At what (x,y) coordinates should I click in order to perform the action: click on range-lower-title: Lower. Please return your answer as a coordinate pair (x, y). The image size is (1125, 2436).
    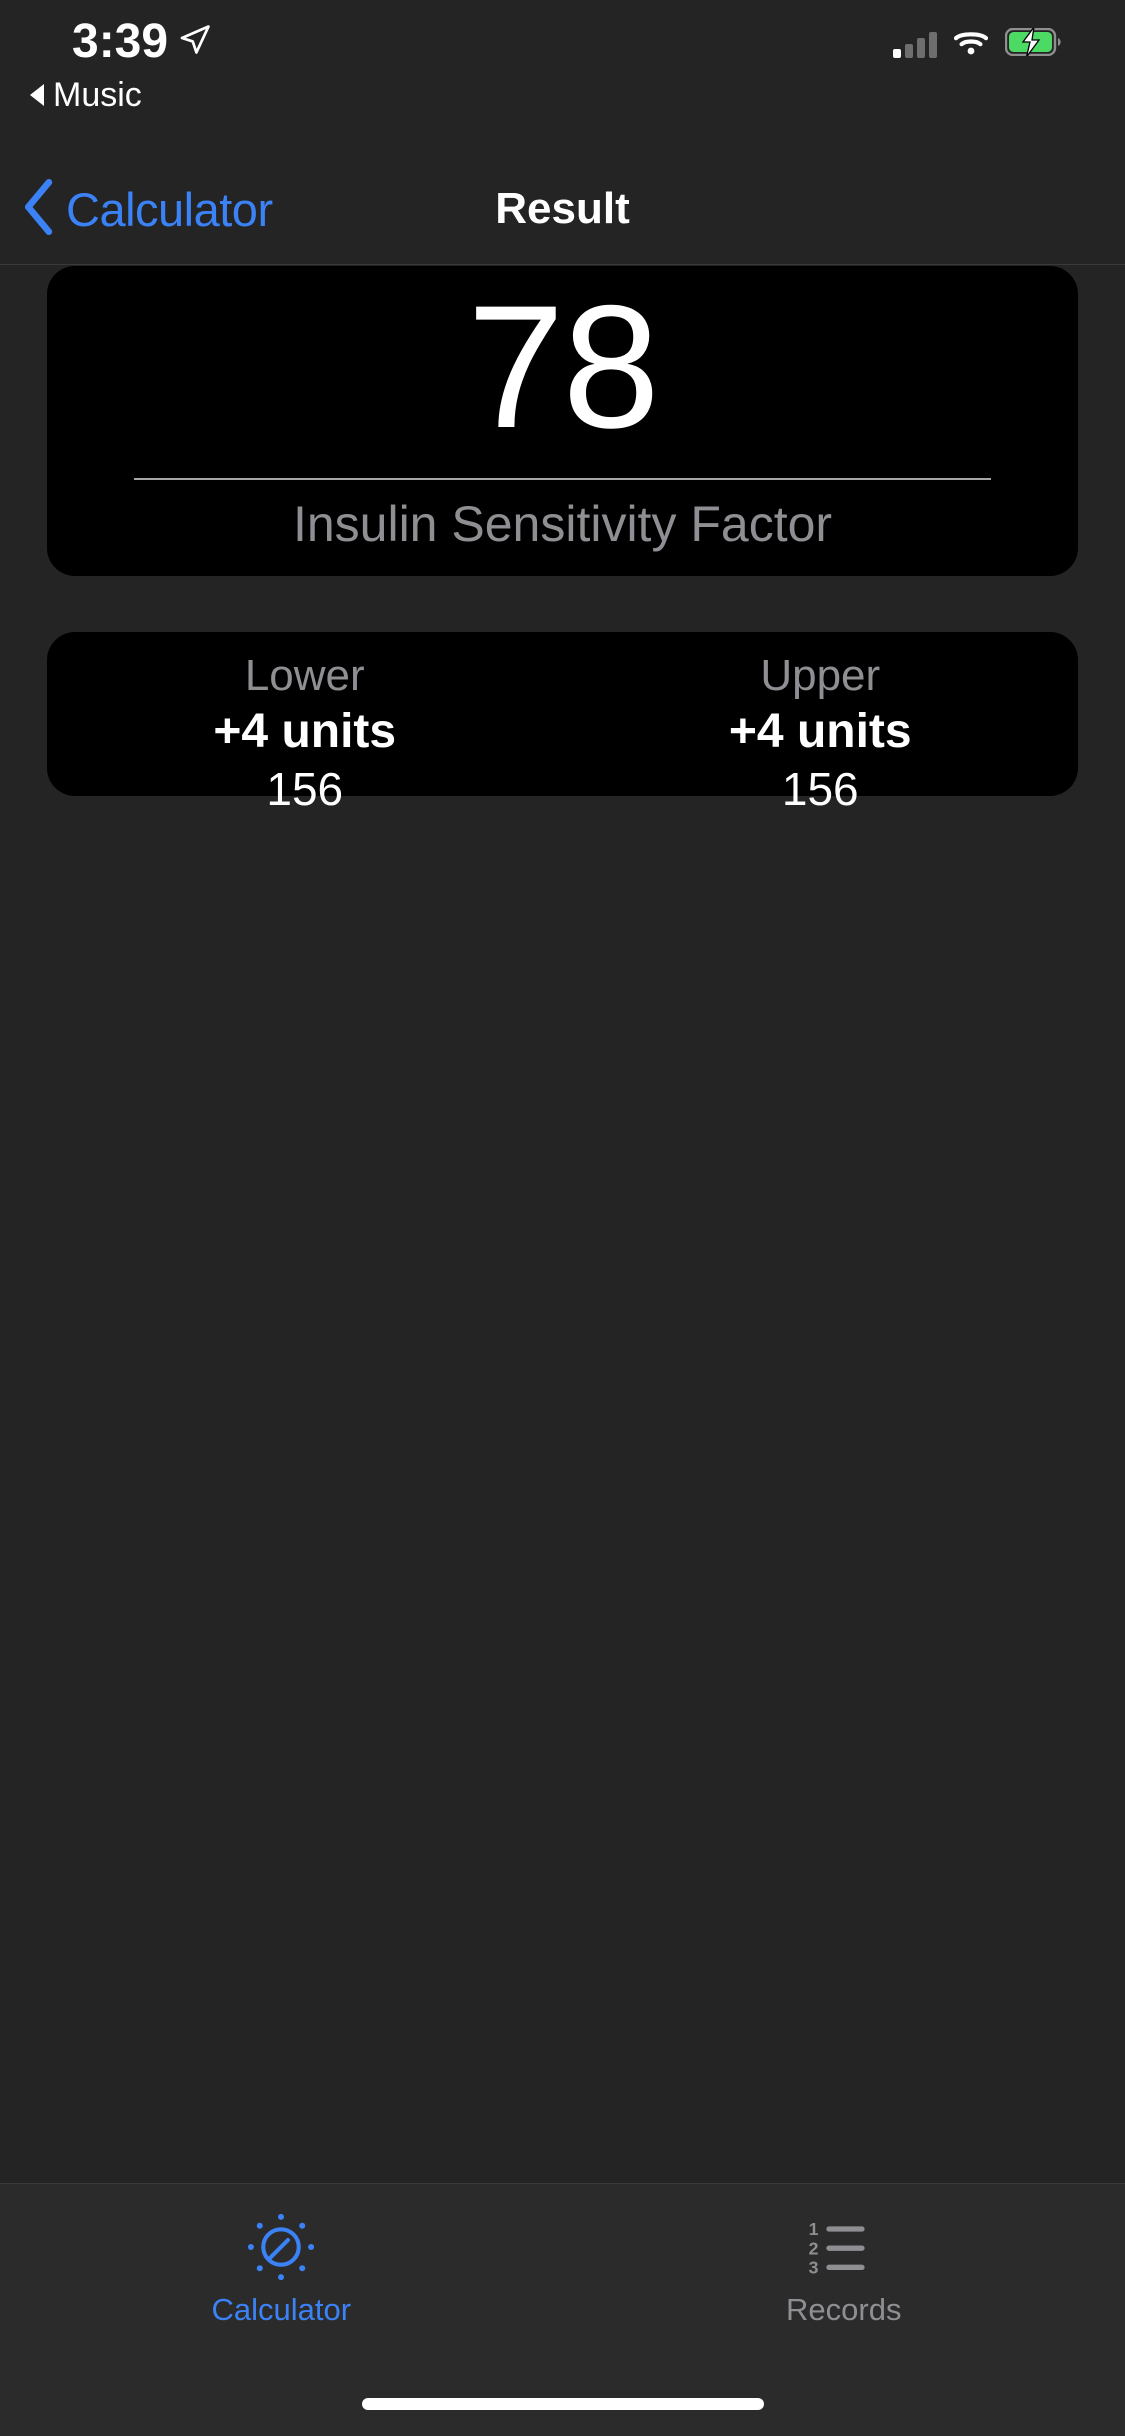
    Looking at the image, I should click on (304, 675).